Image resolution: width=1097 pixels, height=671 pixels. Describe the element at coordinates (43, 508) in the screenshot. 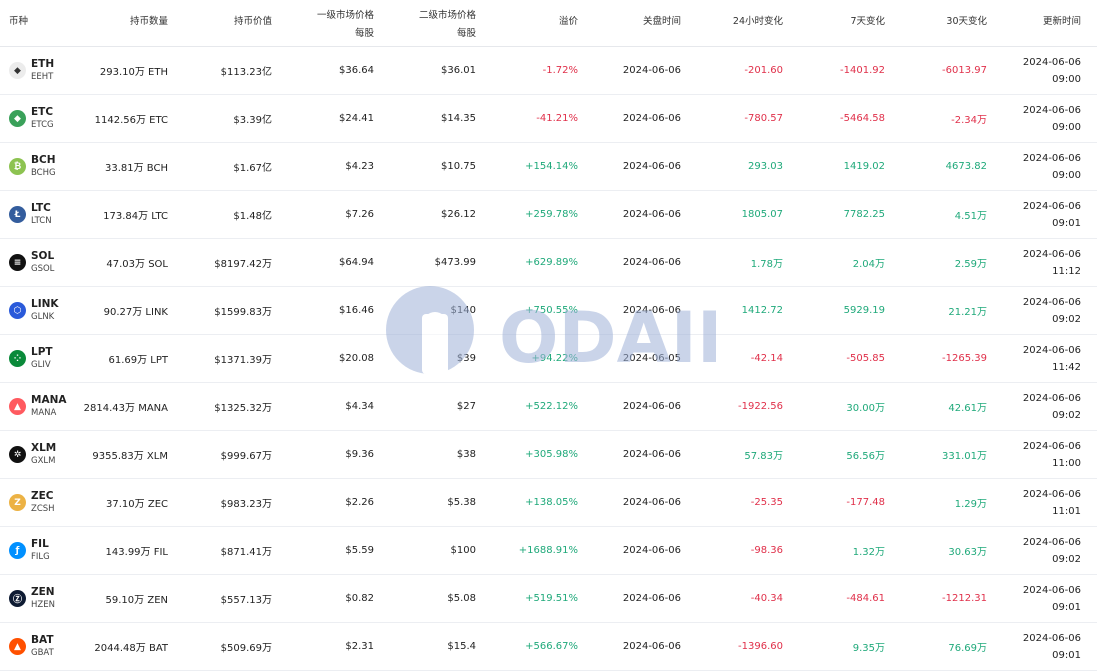

I see `trust-ticker: ZCSH` at that location.